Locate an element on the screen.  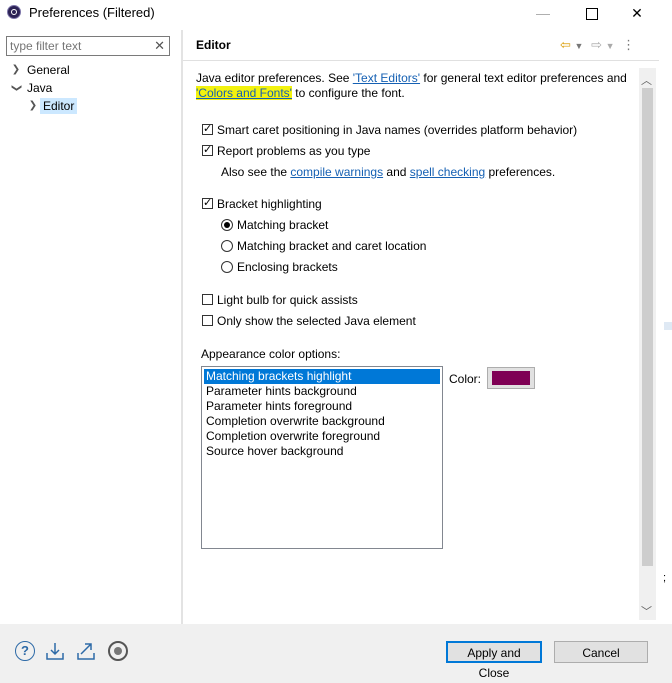
also-see-prefix: Also see the is located at coordinates (256, 172).